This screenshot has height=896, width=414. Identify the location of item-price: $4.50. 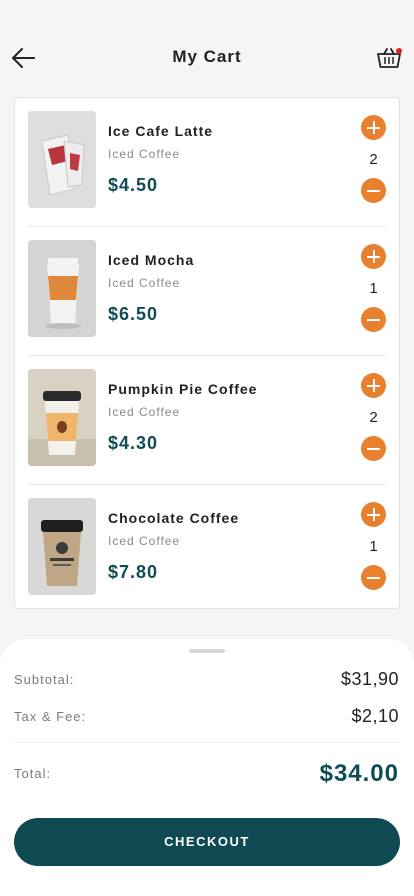
(133, 185).